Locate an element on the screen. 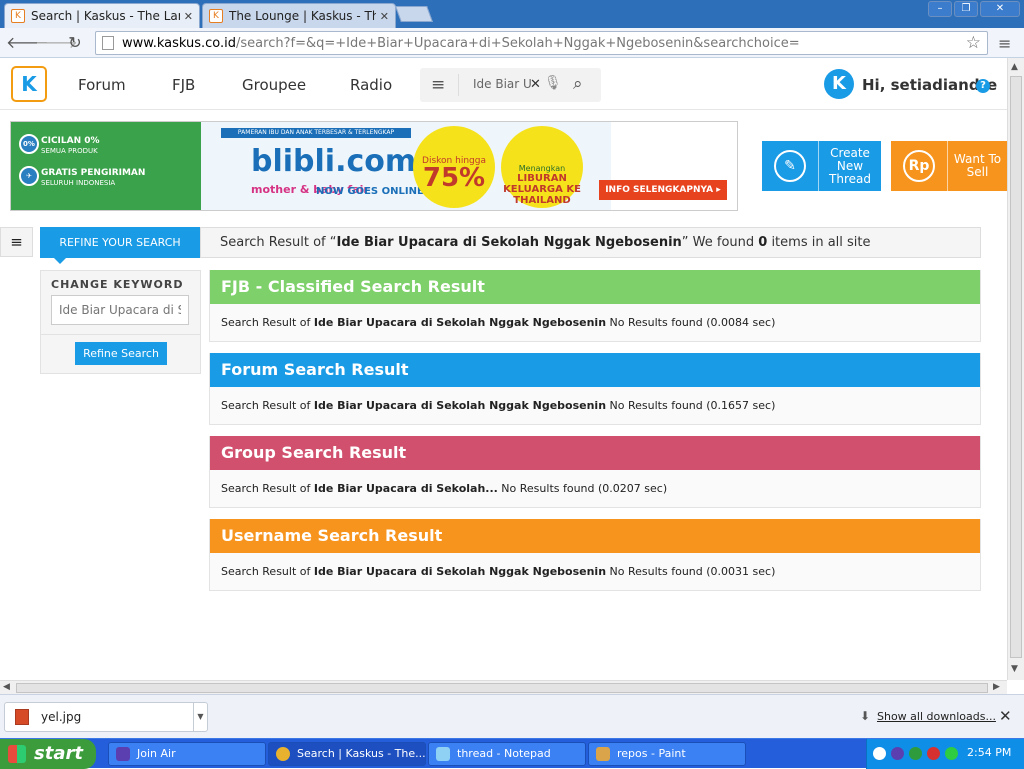 The image size is (1024, 769). username-result-title: Username Search Result is located at coordinates (595, 536).